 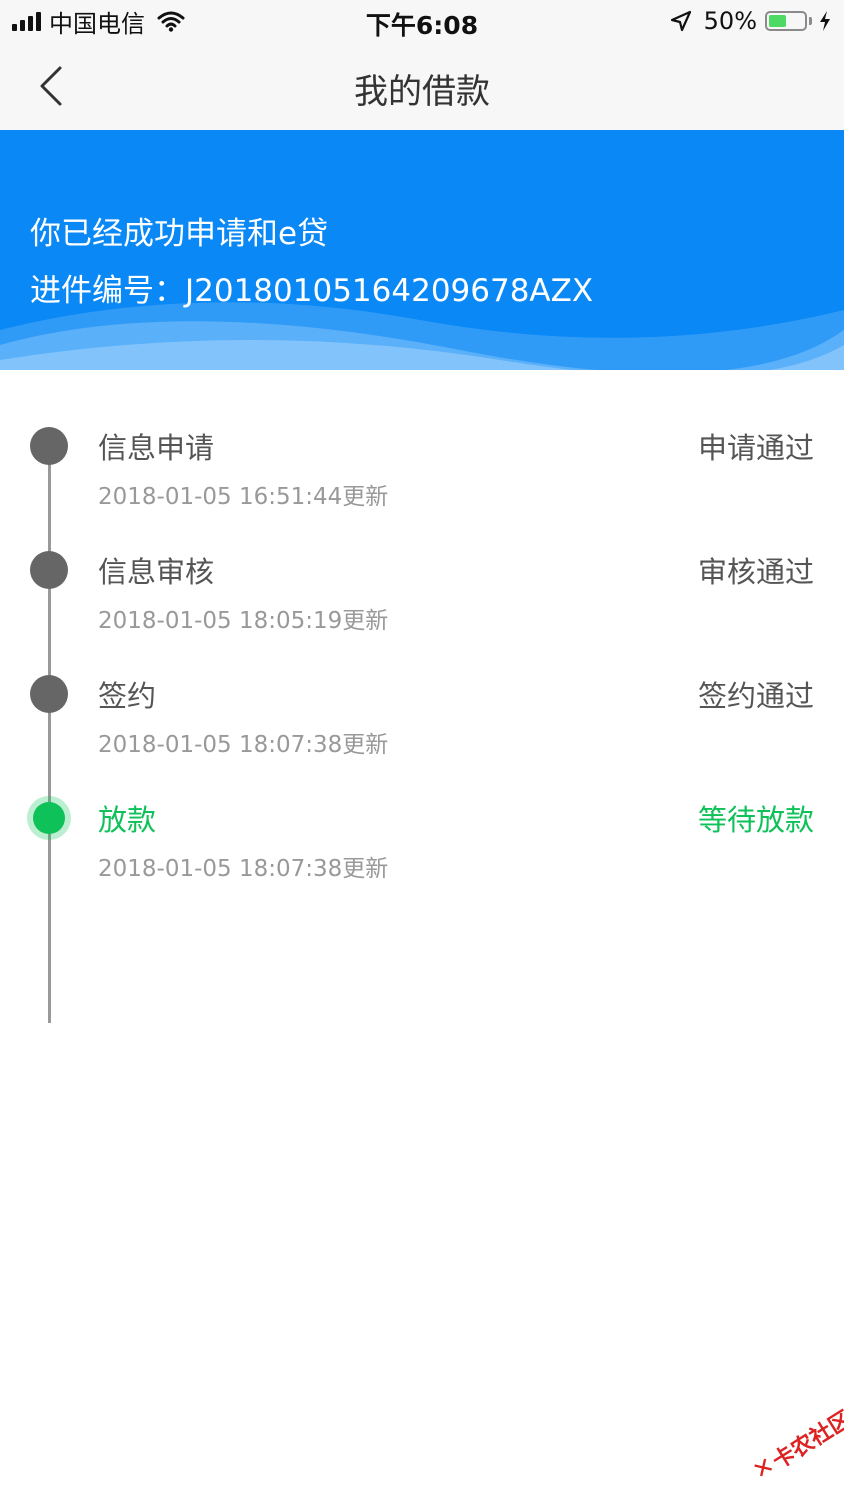 What do you see at coordinates (422, 564) in the screenshot?
I see `timeline-step-review: 信息审核 2018-01-05 18:05:19更新 审核通过` at bounding box center [422, 564].